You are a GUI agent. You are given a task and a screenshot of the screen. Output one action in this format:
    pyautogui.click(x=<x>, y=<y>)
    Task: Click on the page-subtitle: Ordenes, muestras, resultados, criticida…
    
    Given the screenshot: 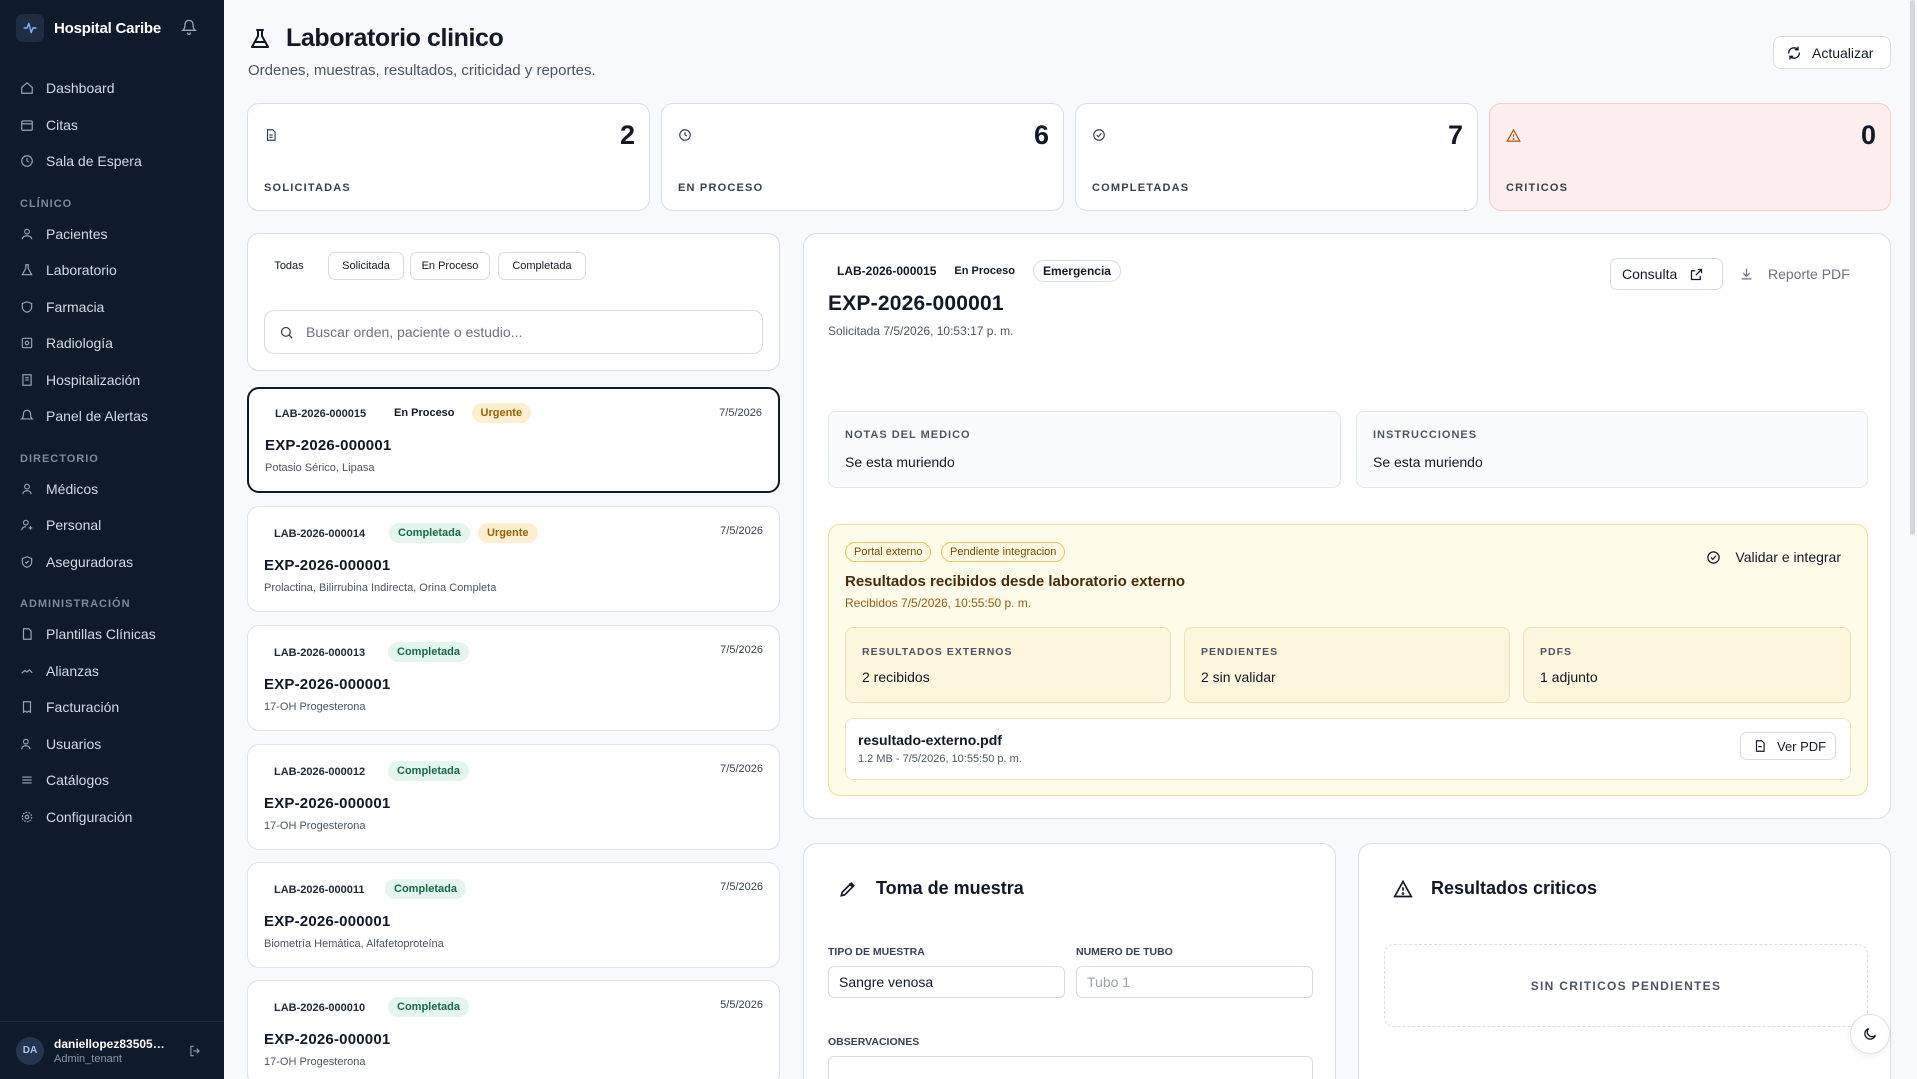 What is the action you would take?
    pyautogui.click(x=422, y=70)
    